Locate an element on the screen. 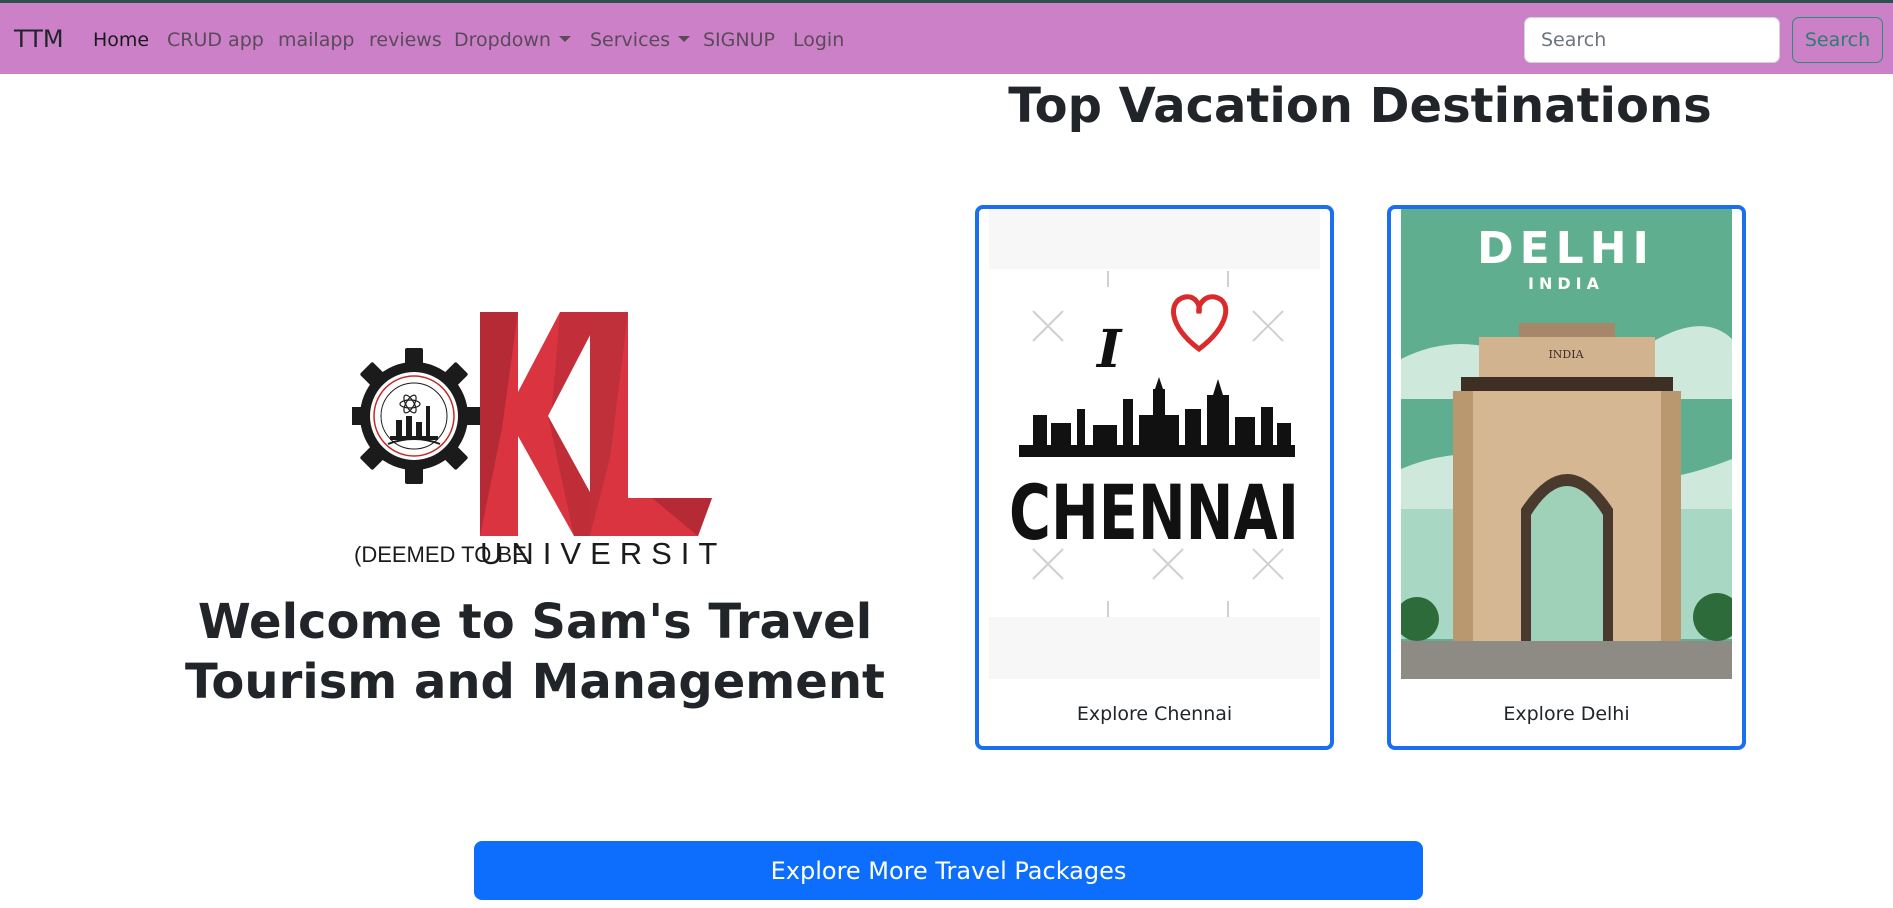 The image size is (1893, 908). explore-packages-button: Explore More Travel Packages is located at coordinates (948, 870).